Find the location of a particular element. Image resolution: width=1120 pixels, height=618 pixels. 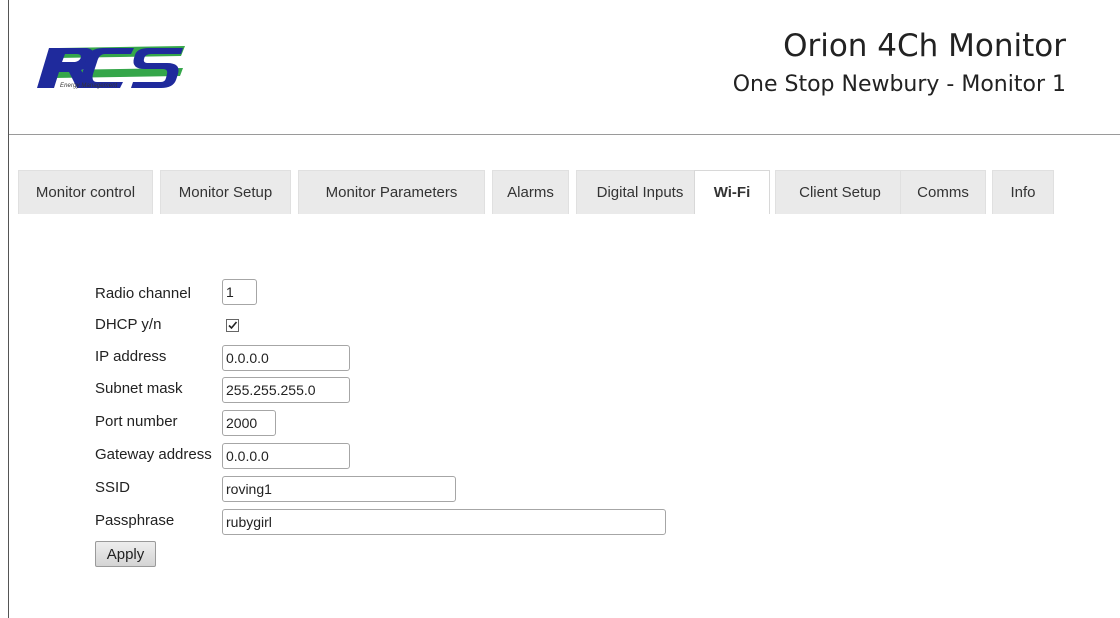

ssid-input: roving1 is located at coordinates (339, 489).